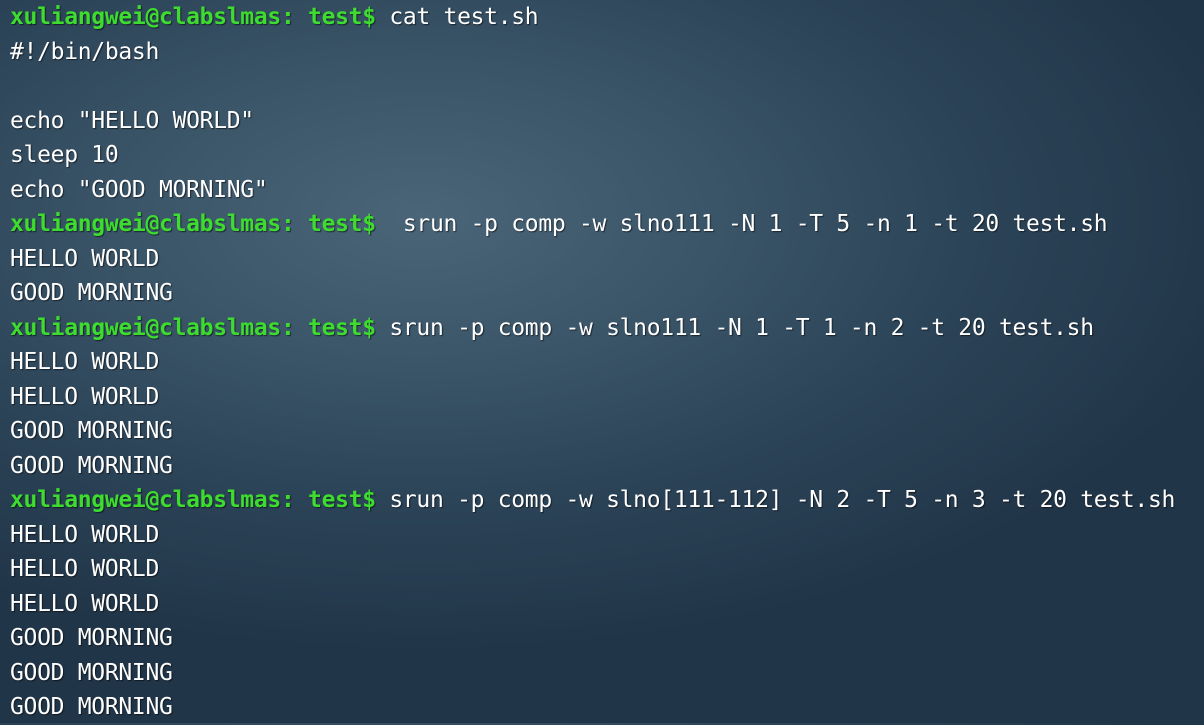 The image size is (1204, 725). I want to click on output-line: #!/bin/bash, so click(85, 51).